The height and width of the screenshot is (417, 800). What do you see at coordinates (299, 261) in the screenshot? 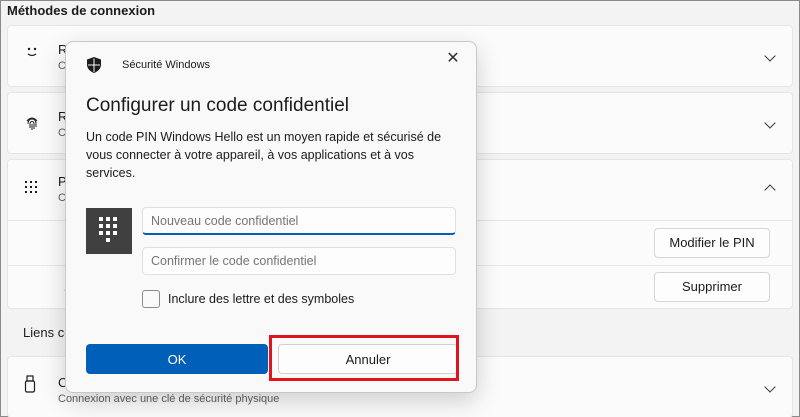
I see `confirm-pin-input` at bounding box center [299, 261].